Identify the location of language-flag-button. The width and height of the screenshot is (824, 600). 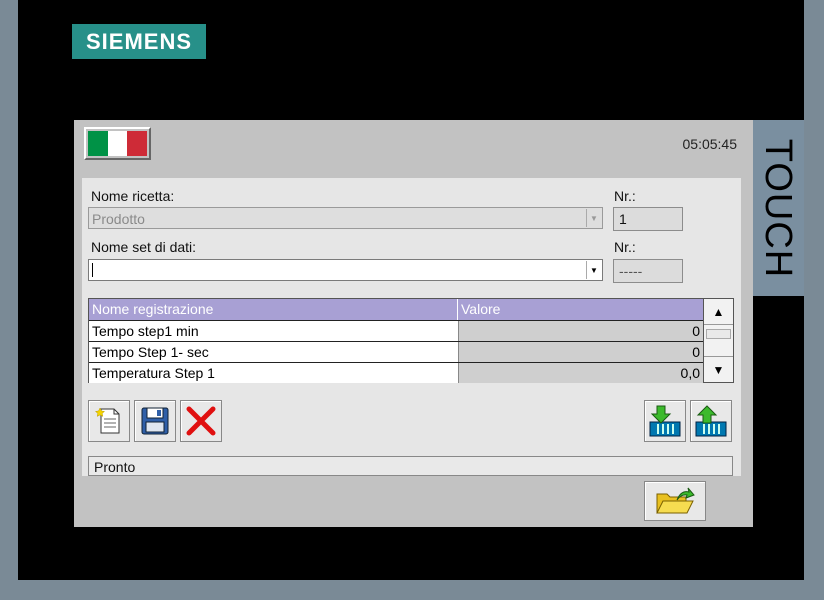
(117, 143).